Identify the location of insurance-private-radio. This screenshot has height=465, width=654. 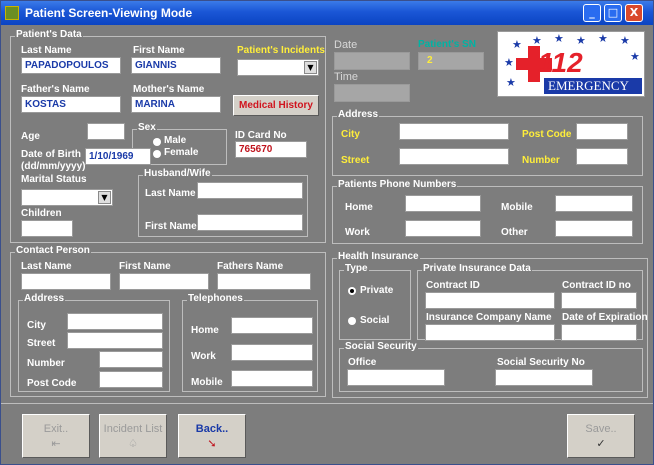
(352, 291).